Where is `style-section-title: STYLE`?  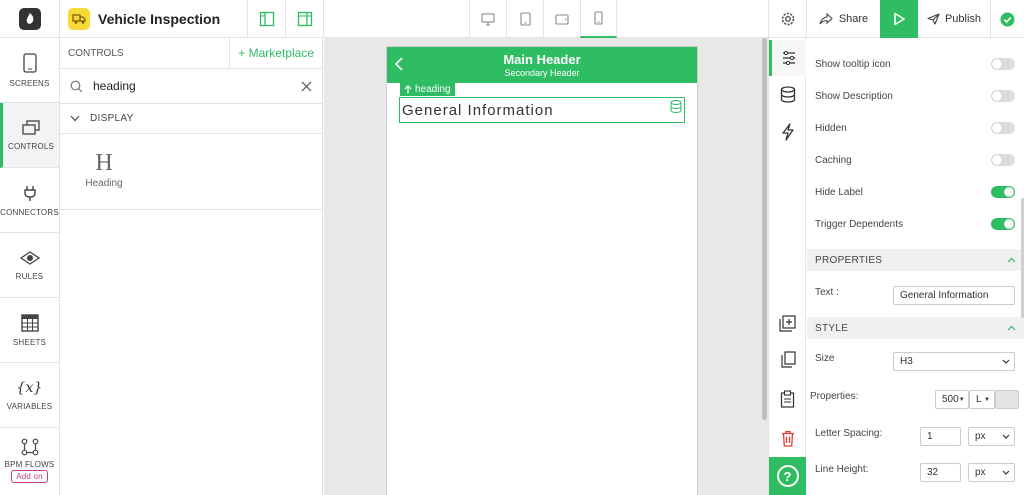
style-section-title: STYLE is located at coordinates (832, 328).